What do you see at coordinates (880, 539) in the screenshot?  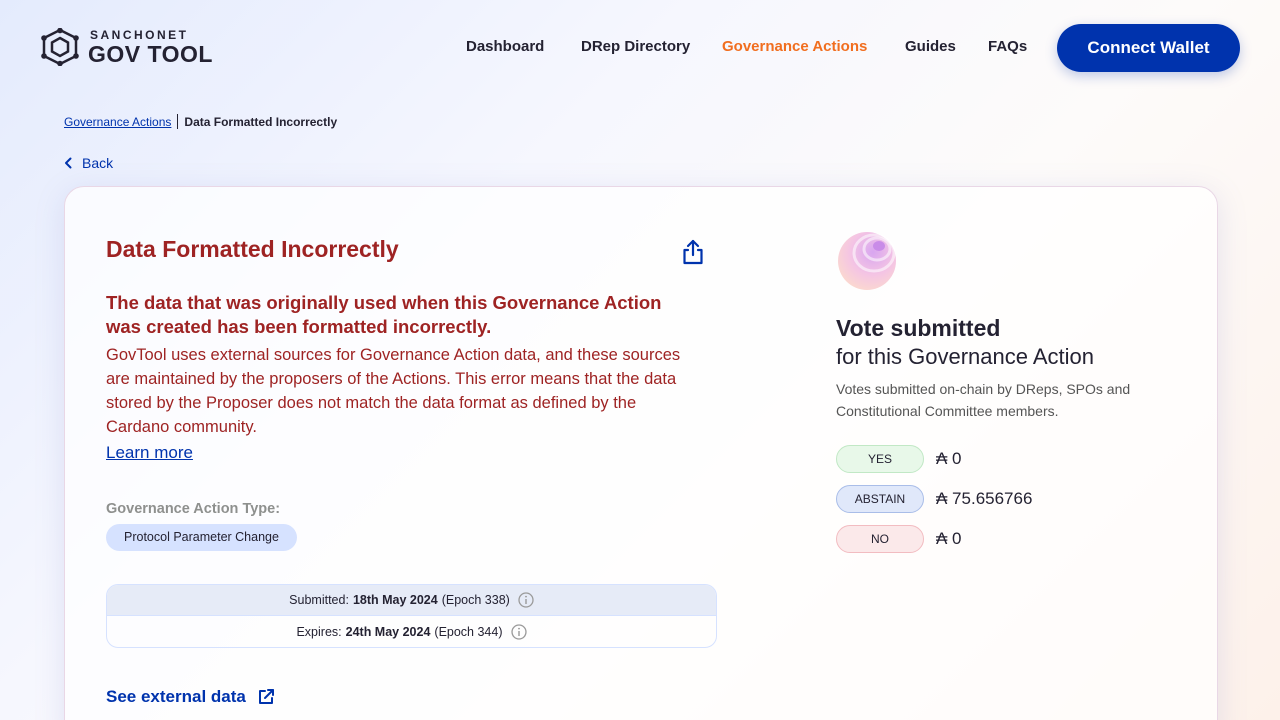 I see `no-pill: NO` at bounding box center [880, 539].